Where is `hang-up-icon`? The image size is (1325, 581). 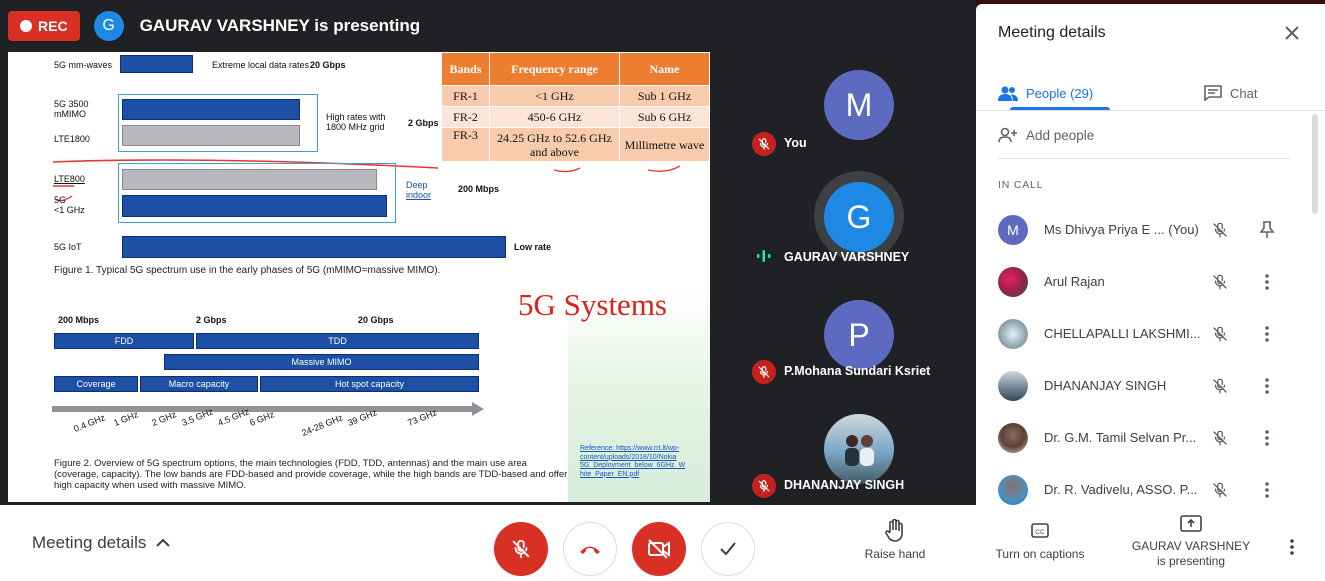
hang-up-icon is located at coordinates (590, 550).